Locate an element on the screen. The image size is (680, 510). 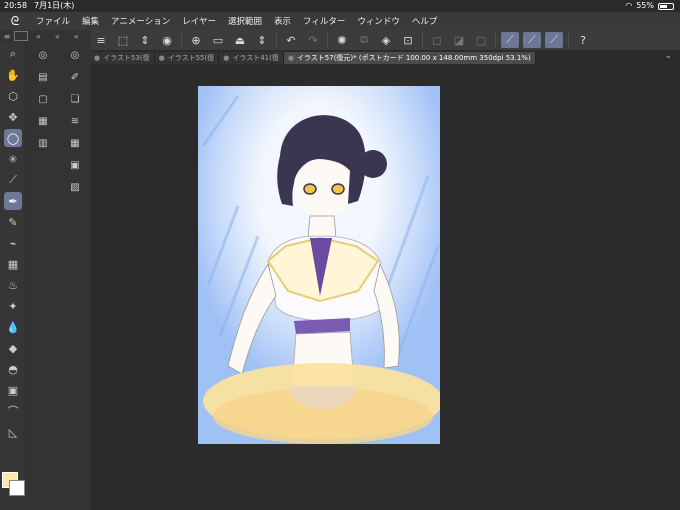
layers-stack-icon: ≋ is located at coordinates (75, 121).